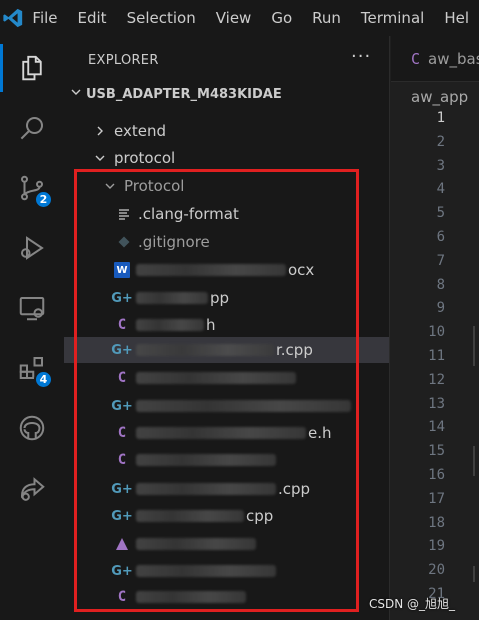 This screenshot has width=479, height=620. I want to click on source-control-icon: 2, so click(32, 188).